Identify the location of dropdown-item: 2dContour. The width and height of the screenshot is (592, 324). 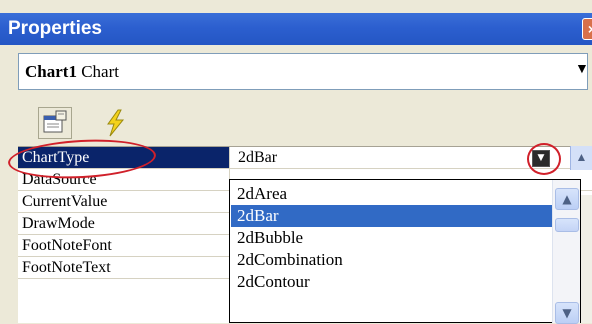
(391, 282).